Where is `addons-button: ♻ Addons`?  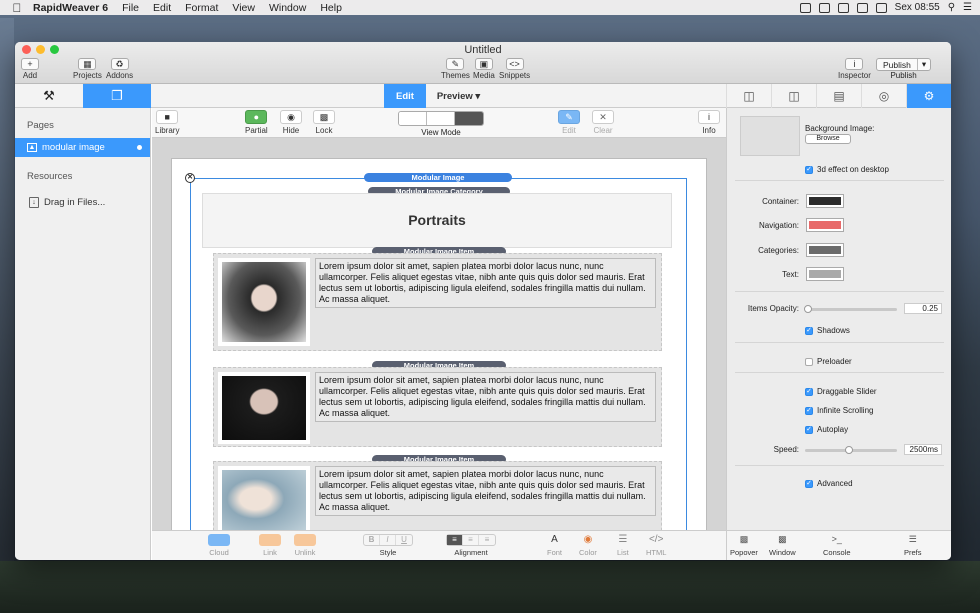
addons-button: ♻ Addons is located at coordinates (119, 69).